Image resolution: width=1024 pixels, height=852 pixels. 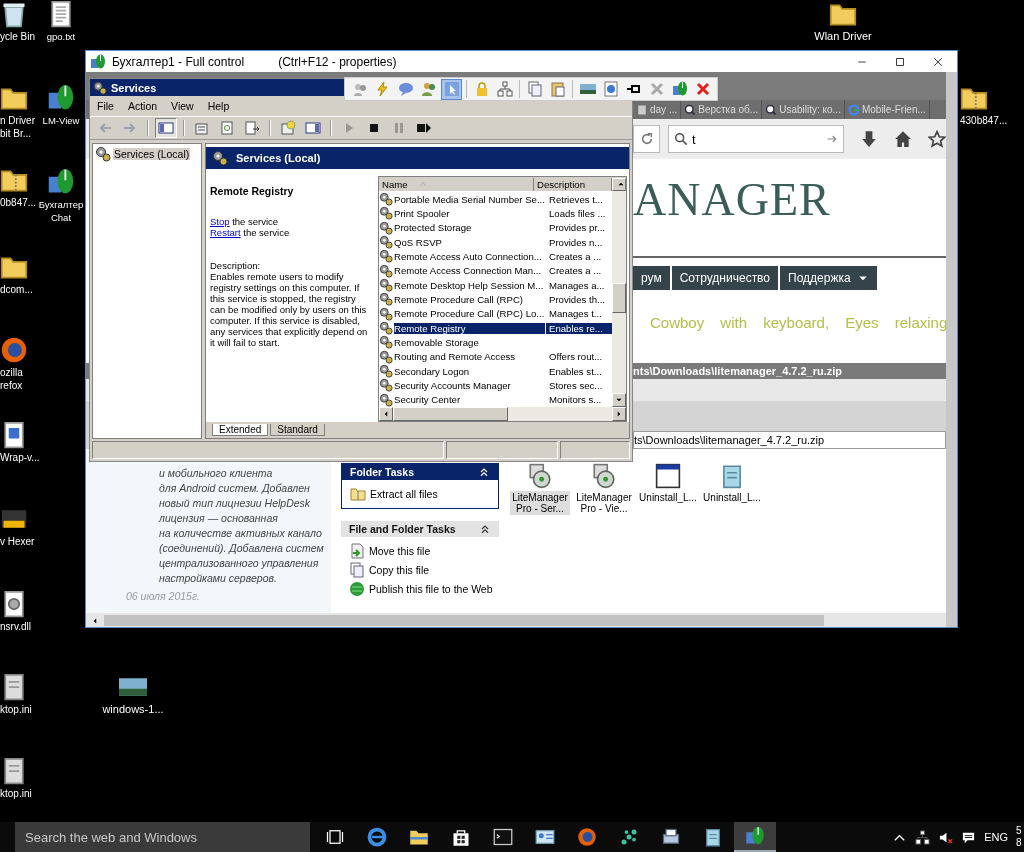 What do you see at coordinates (15, 626) in the screenshot?
I see `desktop-icon-label: nsrv.dll` at bounding box center [15, 626].